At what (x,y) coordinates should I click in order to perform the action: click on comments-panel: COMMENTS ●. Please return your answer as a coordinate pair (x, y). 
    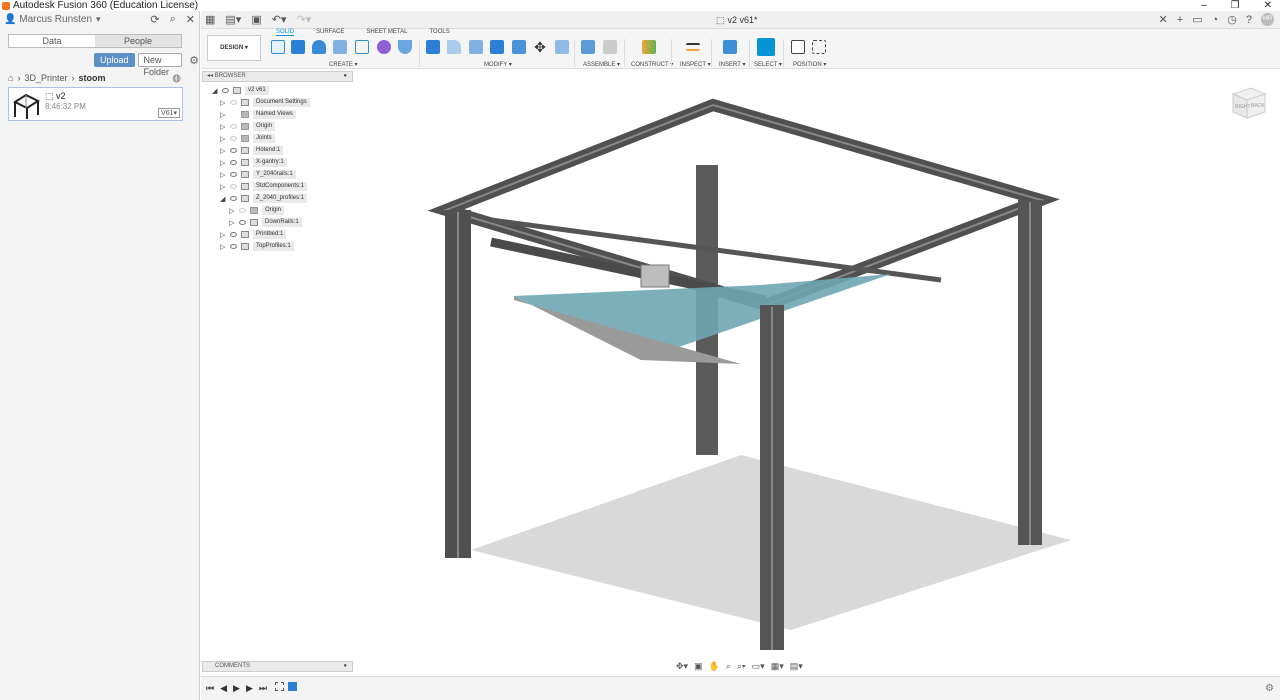
    Looking at the image, I should click on (277, 666).